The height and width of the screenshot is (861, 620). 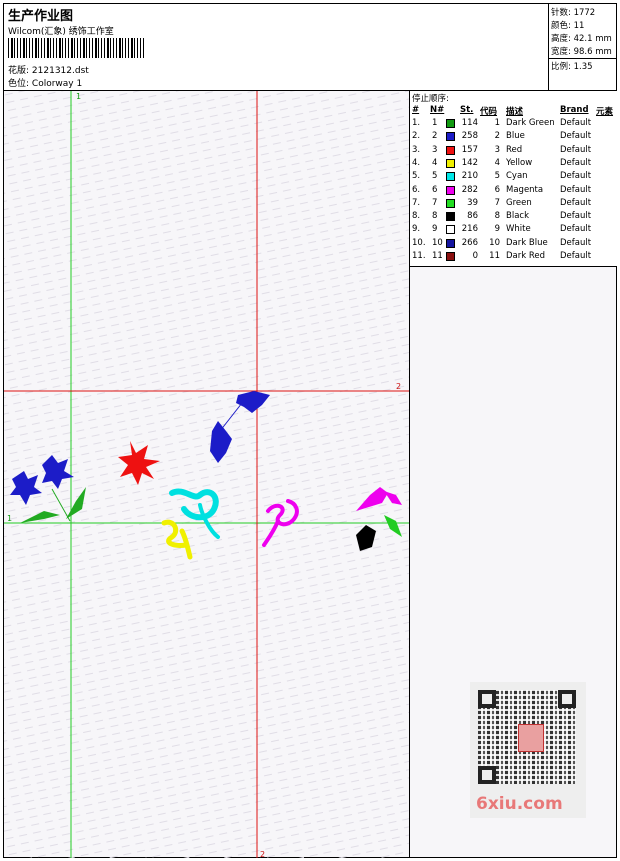 I want to click on row-stitches: 86, so click(x=472, y=216).